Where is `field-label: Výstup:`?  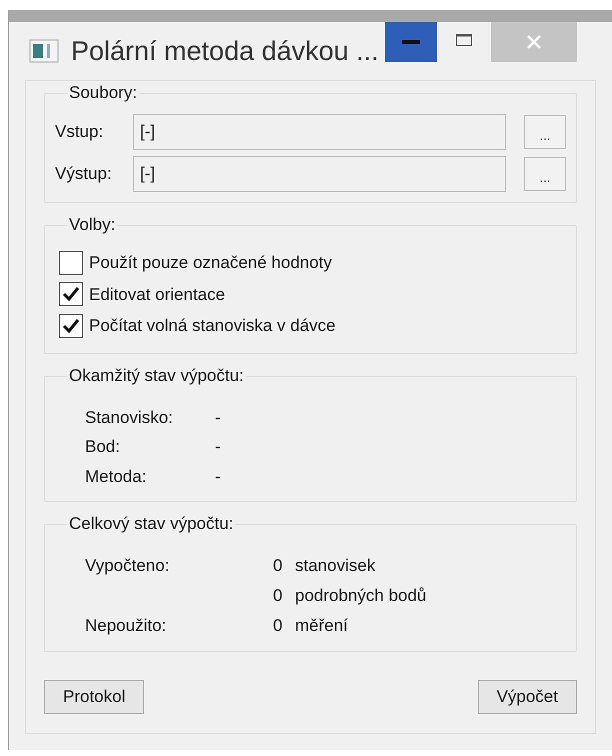
field-label: Výstup: is located at coordinates (84, 174).